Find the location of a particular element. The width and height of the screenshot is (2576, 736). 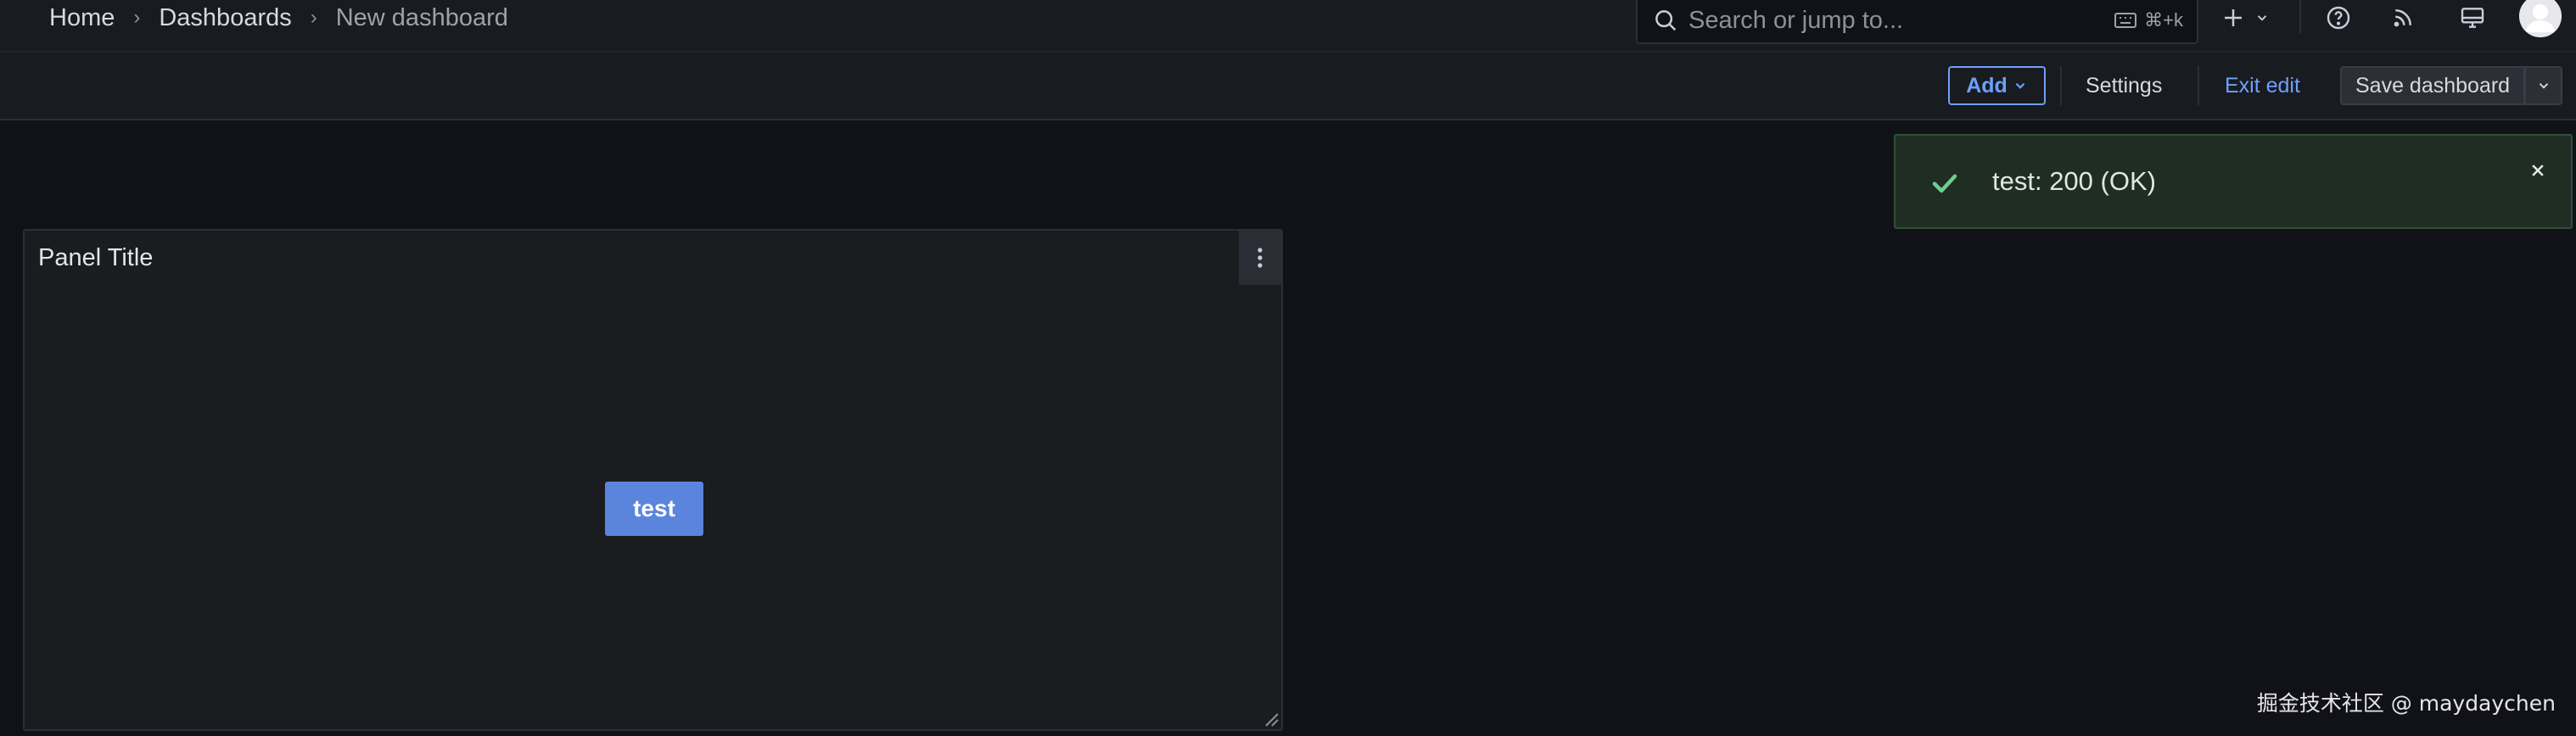

breadcrumb-home: Home is located at coordinates (82, 18).